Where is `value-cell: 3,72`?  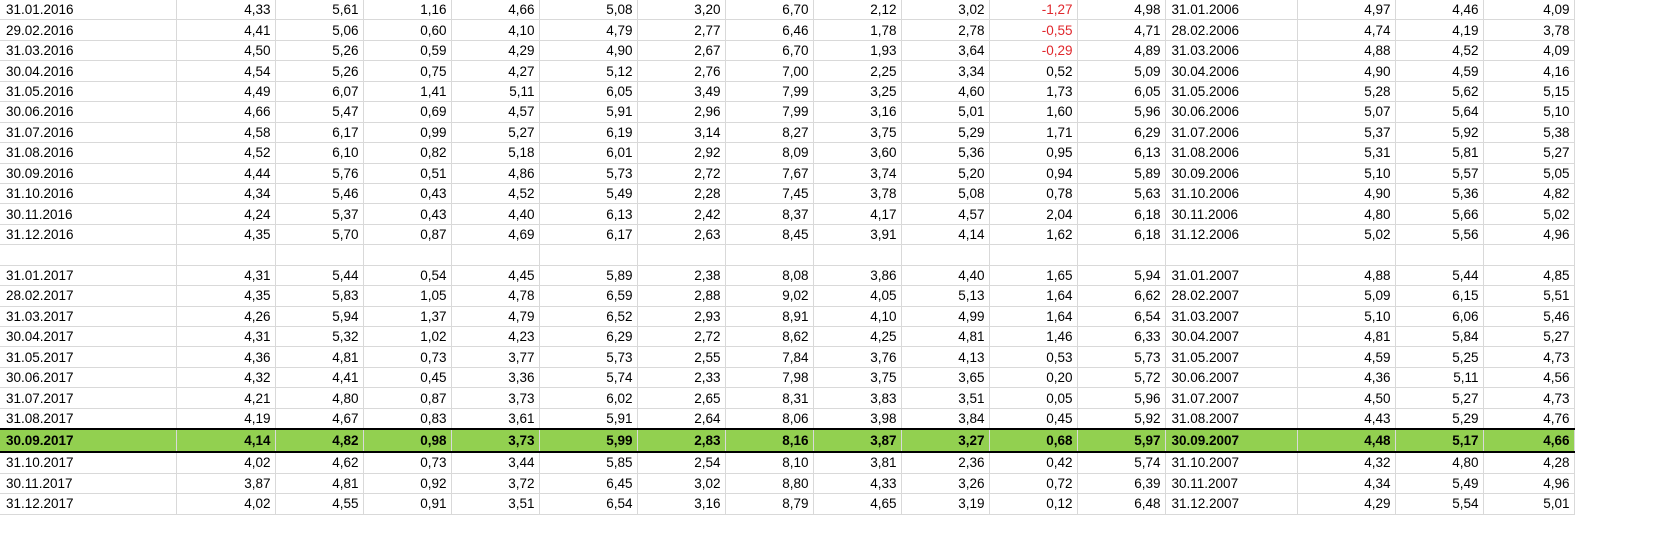
value-cell: 3,72 is located at coordinates (495, 484).